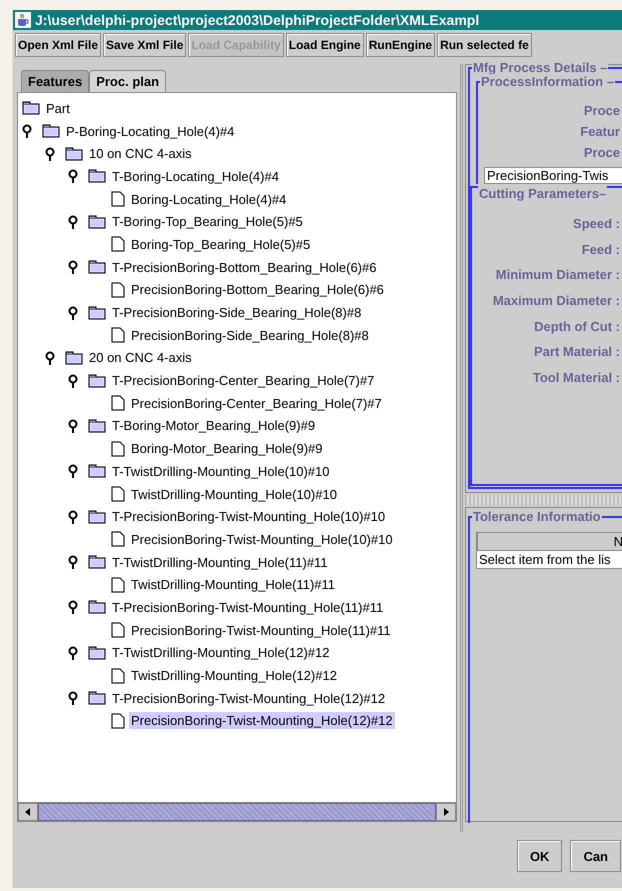 The image size is (622, 891). I want to click on tree-item: T-Boring-Top_Bearing_Hole(5)#5, so click(207, 221).